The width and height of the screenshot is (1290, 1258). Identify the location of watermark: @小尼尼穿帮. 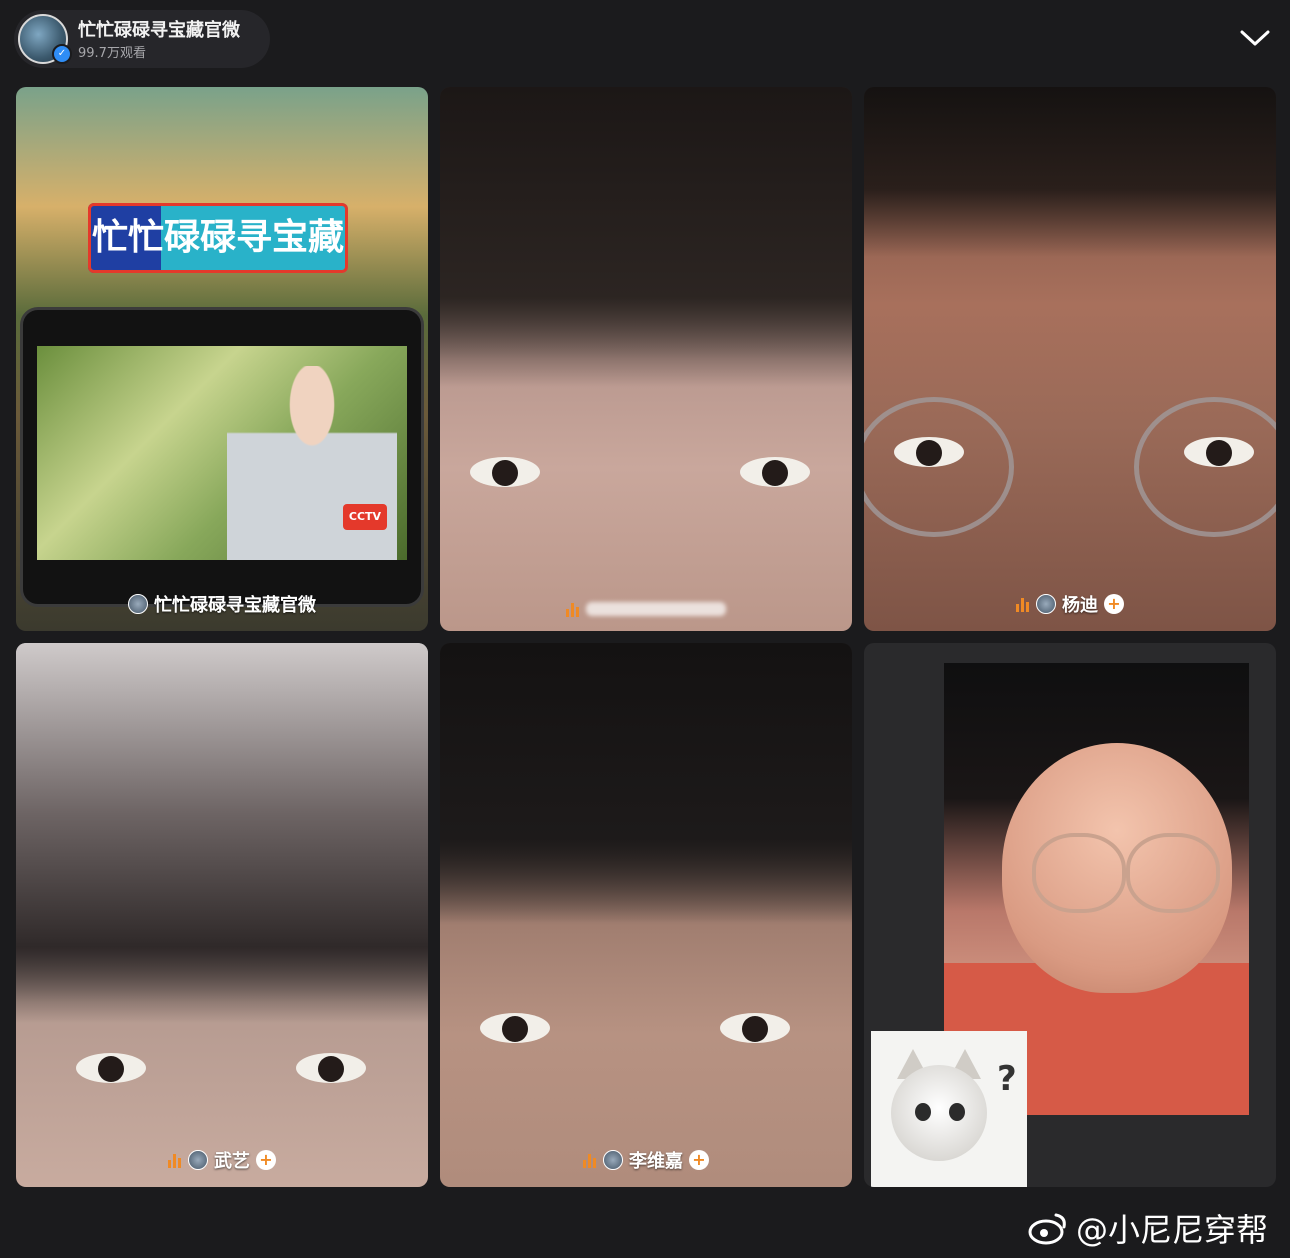
(1148, 1228).